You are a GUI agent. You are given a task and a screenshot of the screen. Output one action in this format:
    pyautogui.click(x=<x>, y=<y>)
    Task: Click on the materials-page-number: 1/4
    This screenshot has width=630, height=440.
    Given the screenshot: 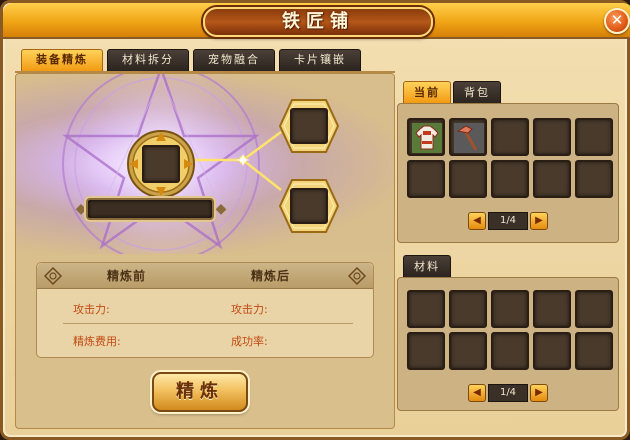 What is the action you would take?
    pyautogui.click(x=508, y=393)
    